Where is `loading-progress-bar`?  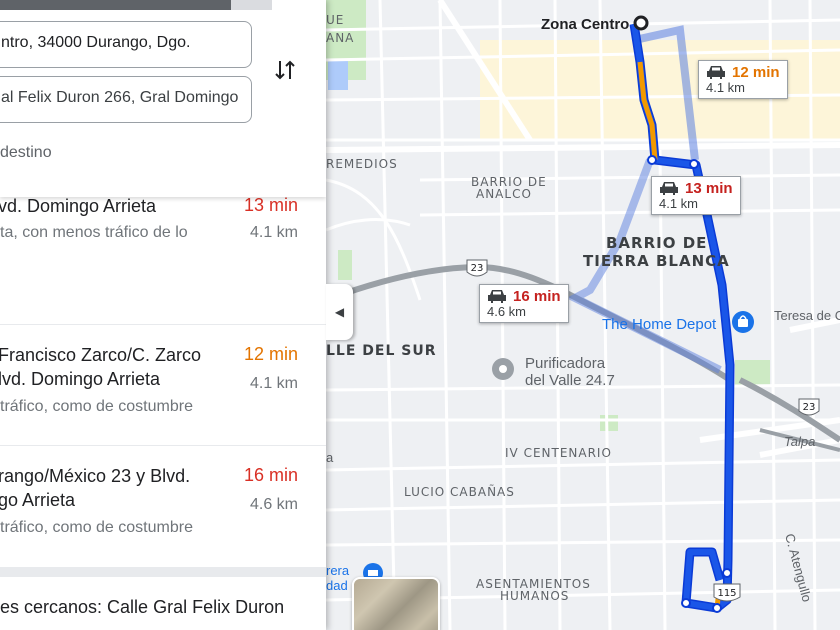
loading-progress-bar is located at coordinates (136, 5).